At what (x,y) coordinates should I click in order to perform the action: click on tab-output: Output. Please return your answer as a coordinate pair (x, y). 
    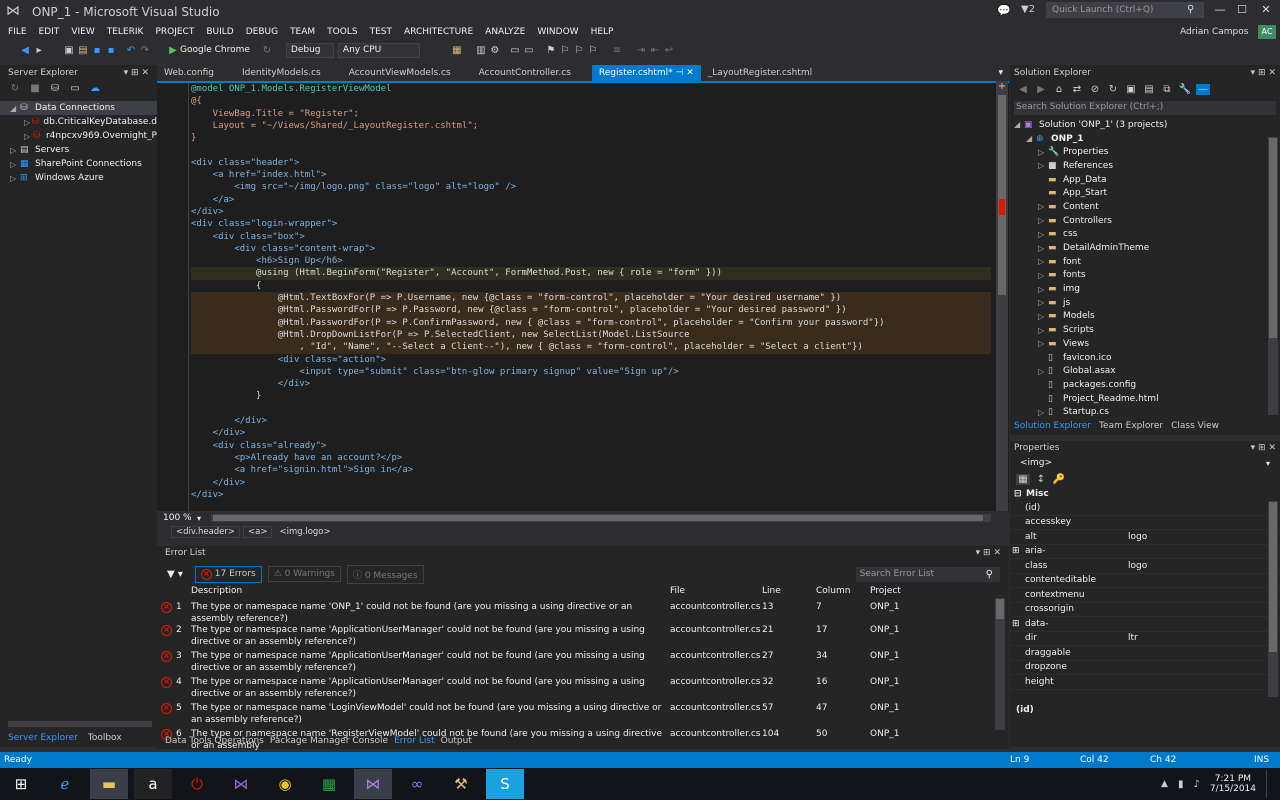
    Looking at the image, I should click on (456, 741).